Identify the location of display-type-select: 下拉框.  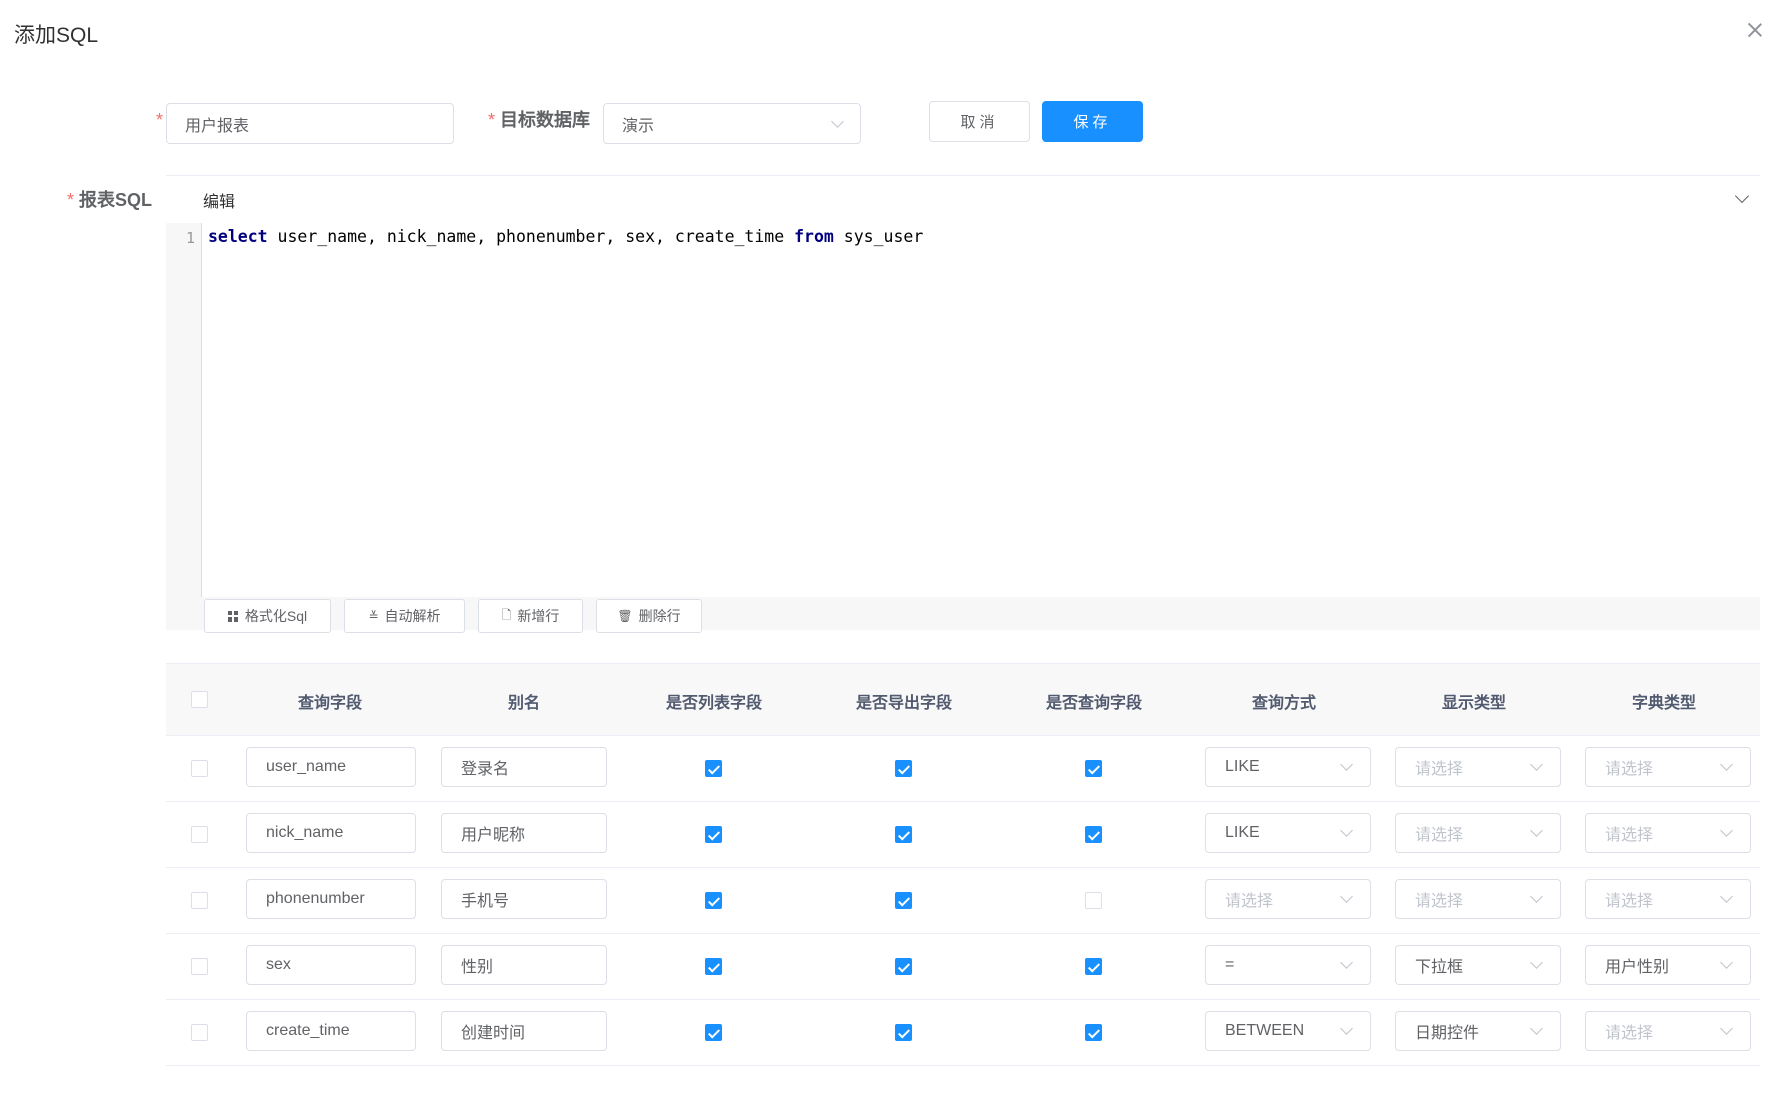
(1478, 965).